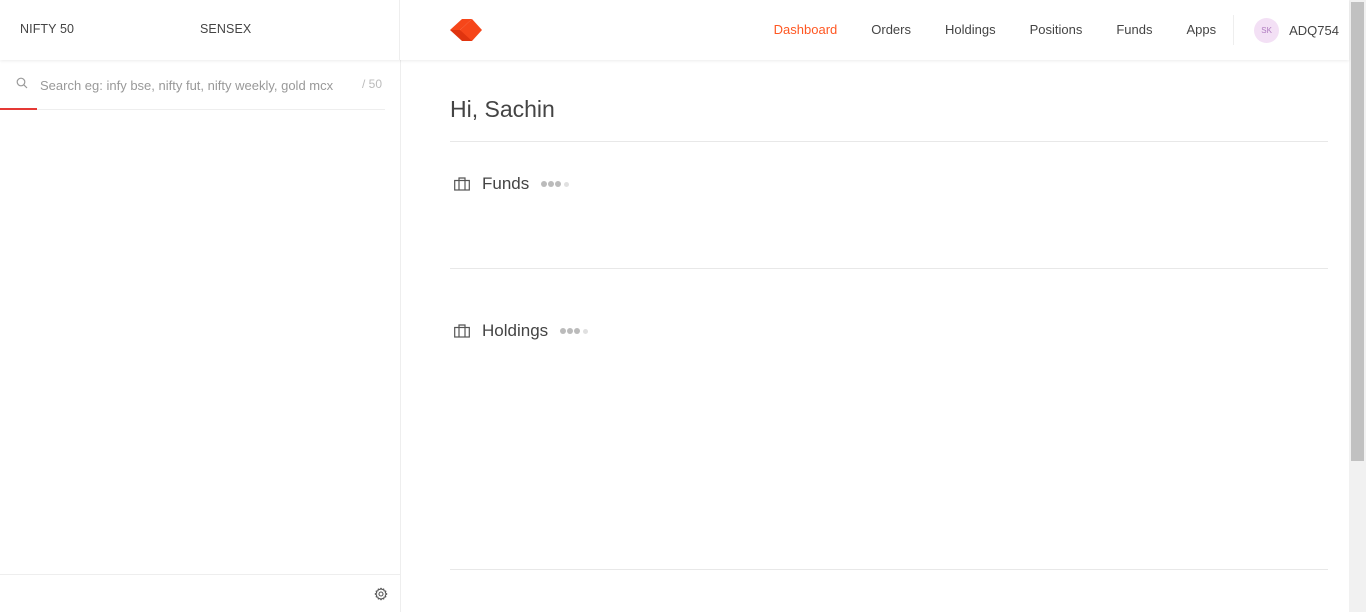  Describe the element at coordinates (1287, 30) in the screenshot. I see `user-menu: SK ADQ754` at that location.